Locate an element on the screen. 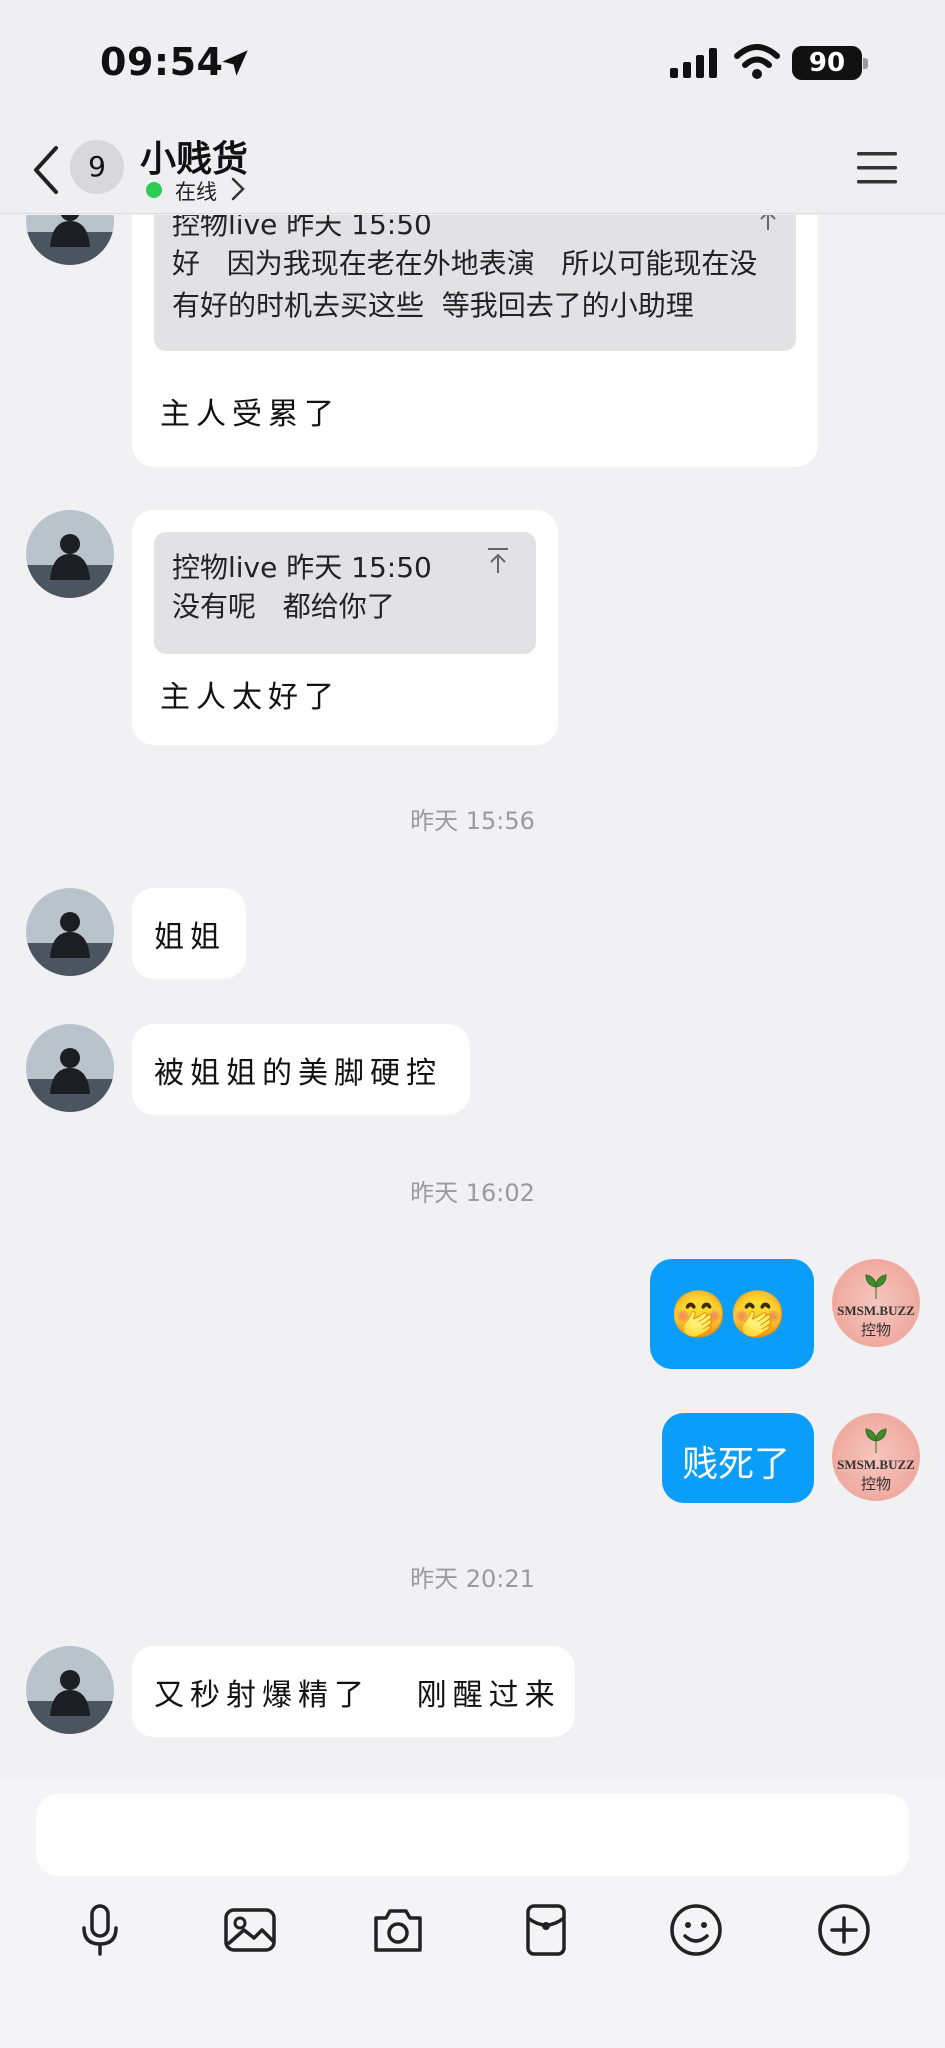 This screenshot has height=2048, width=945. message-emoji: 🤭🤭 is located at coordinates (729, 1314).